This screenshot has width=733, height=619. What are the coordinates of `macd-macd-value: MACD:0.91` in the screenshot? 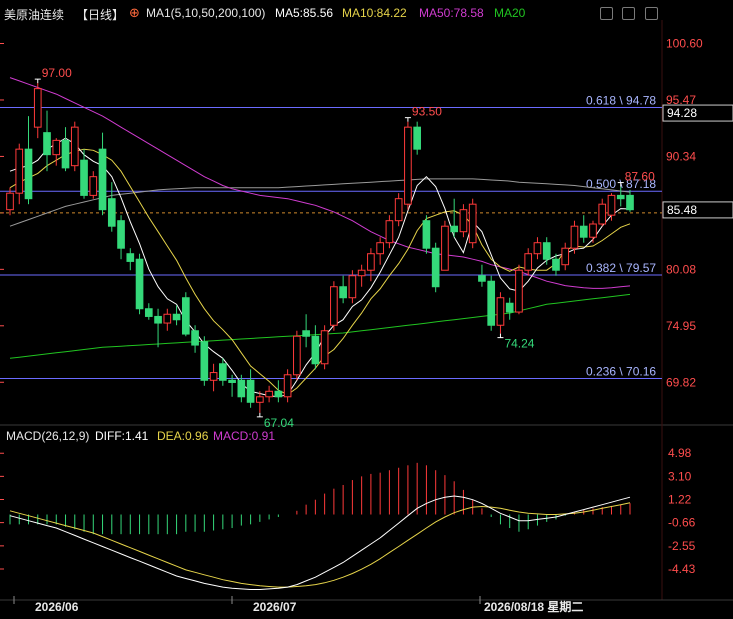 It's located at (244, 436).